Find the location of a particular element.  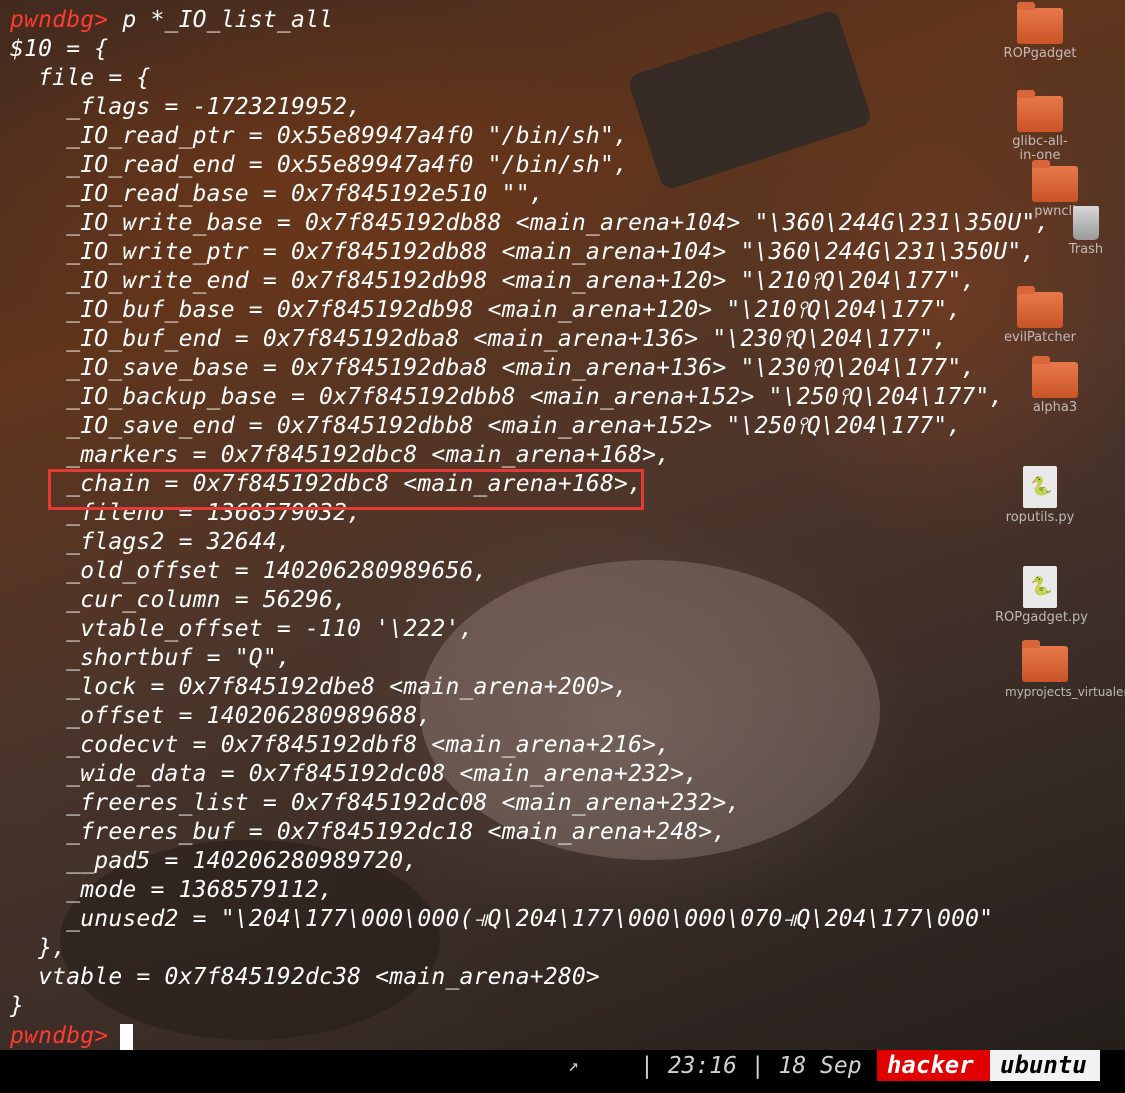

command-line: pwndbg> p *_IO_list_all is located at coordinates (171, 20).